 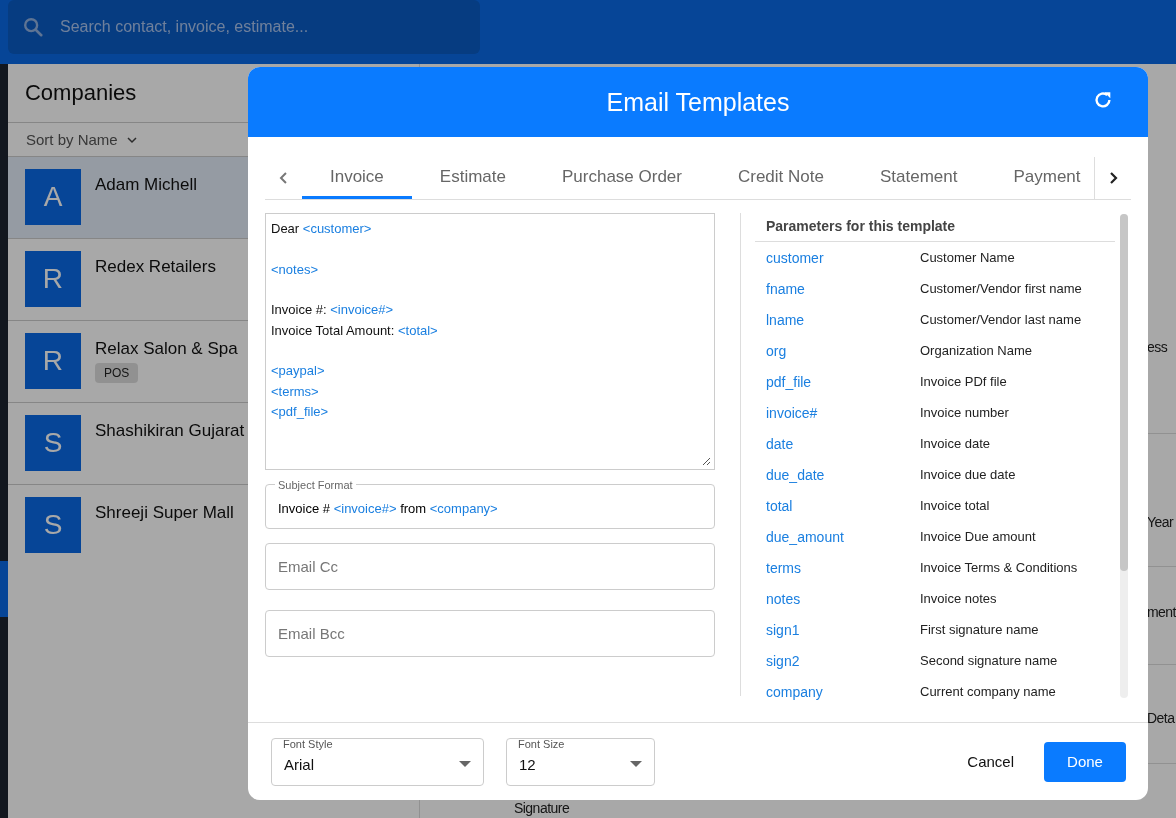 I want to click on select-value: Arial, so click(x=299, y=764).